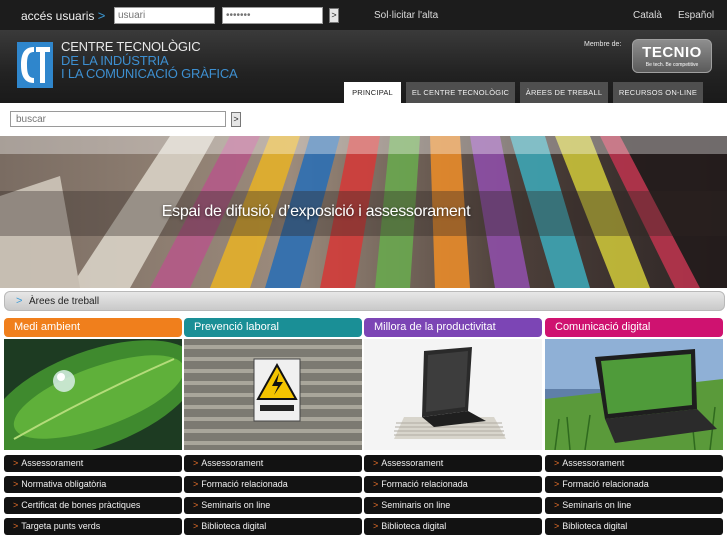 The height and width of the screenshot is (545, 727). What do you see at coordinates (363, 119) in the screenshot?
I see `search-bar: >` at bounding box center [363, 119].